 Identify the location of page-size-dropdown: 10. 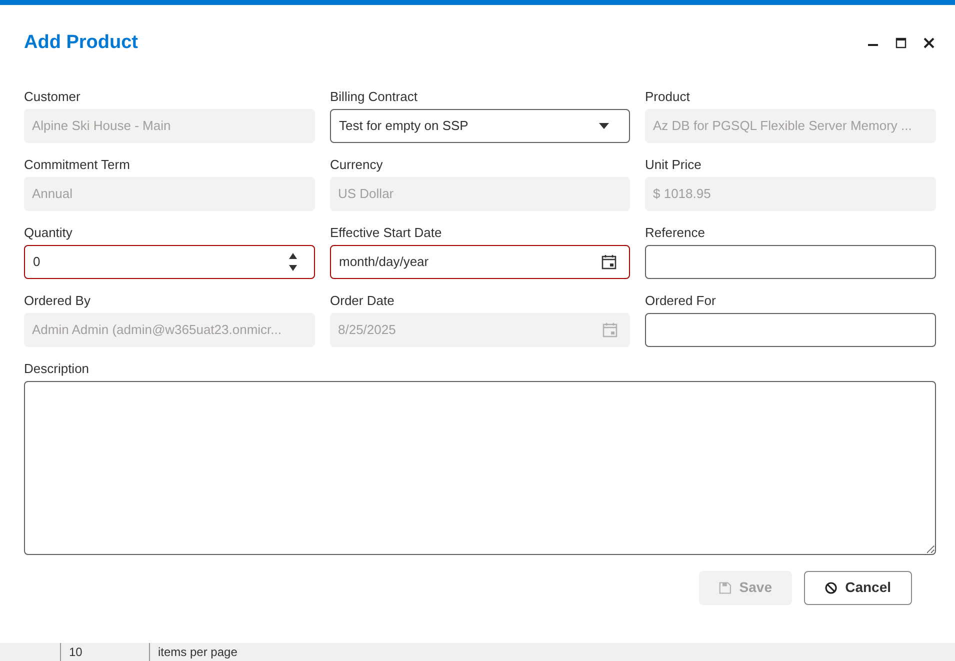
(105, 652).